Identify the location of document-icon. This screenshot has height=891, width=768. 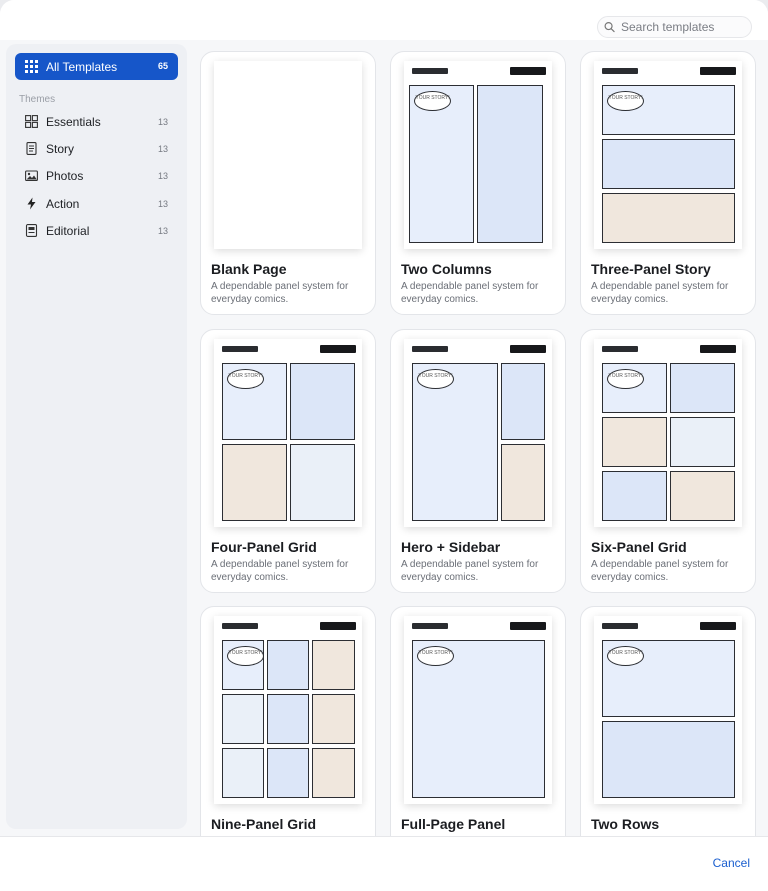
(31, 148).